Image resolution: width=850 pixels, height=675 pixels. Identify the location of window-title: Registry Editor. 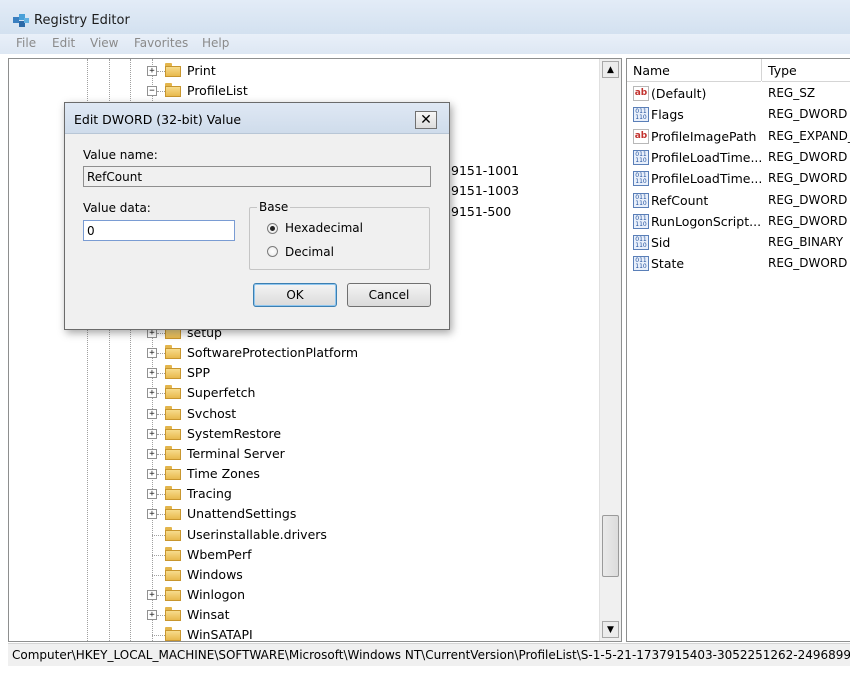
(82, 20).